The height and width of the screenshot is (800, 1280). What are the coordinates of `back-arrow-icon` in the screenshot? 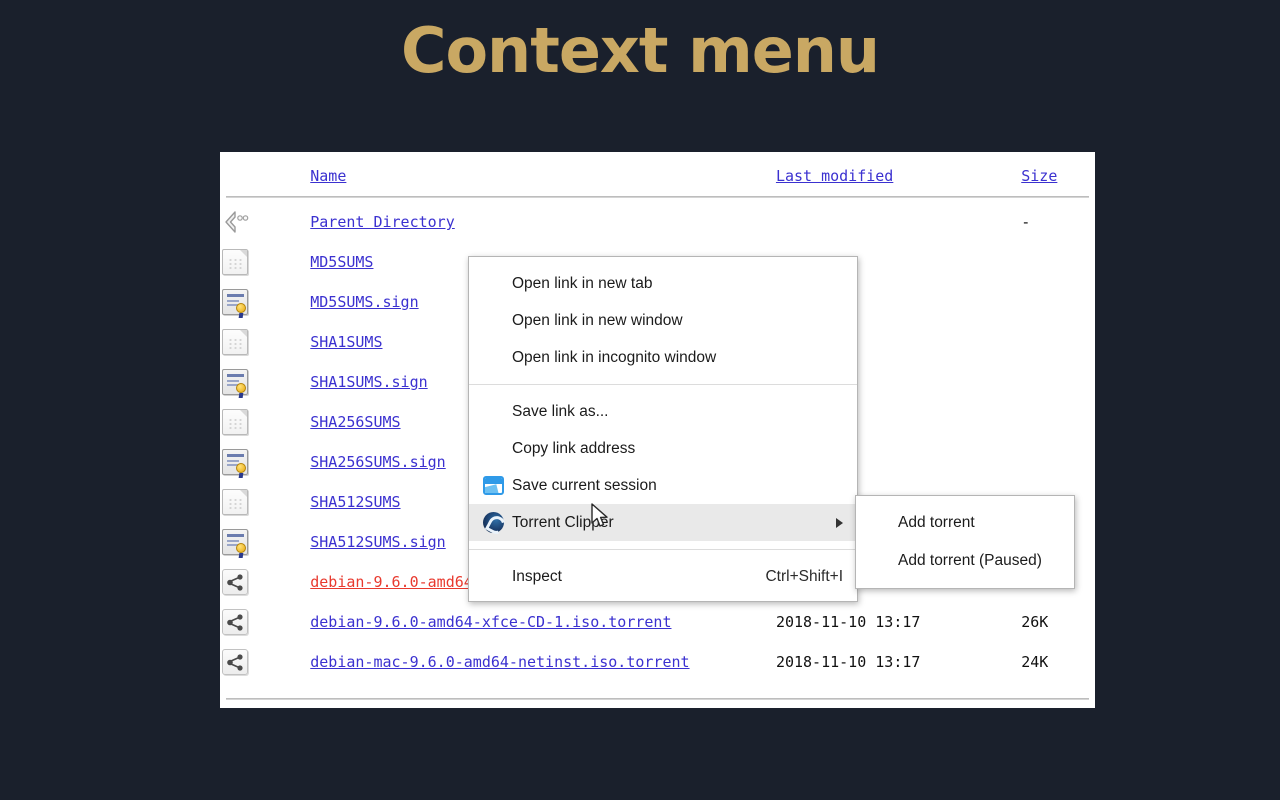 It's located at (237, 222).